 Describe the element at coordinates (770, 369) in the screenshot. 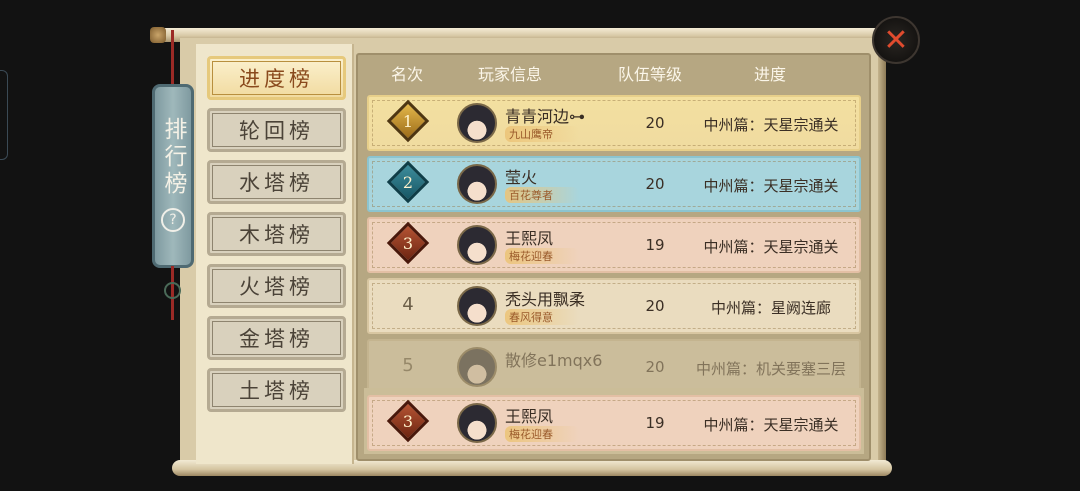

I see `progress-text: 中州篇：机关要塞三层` at that location.